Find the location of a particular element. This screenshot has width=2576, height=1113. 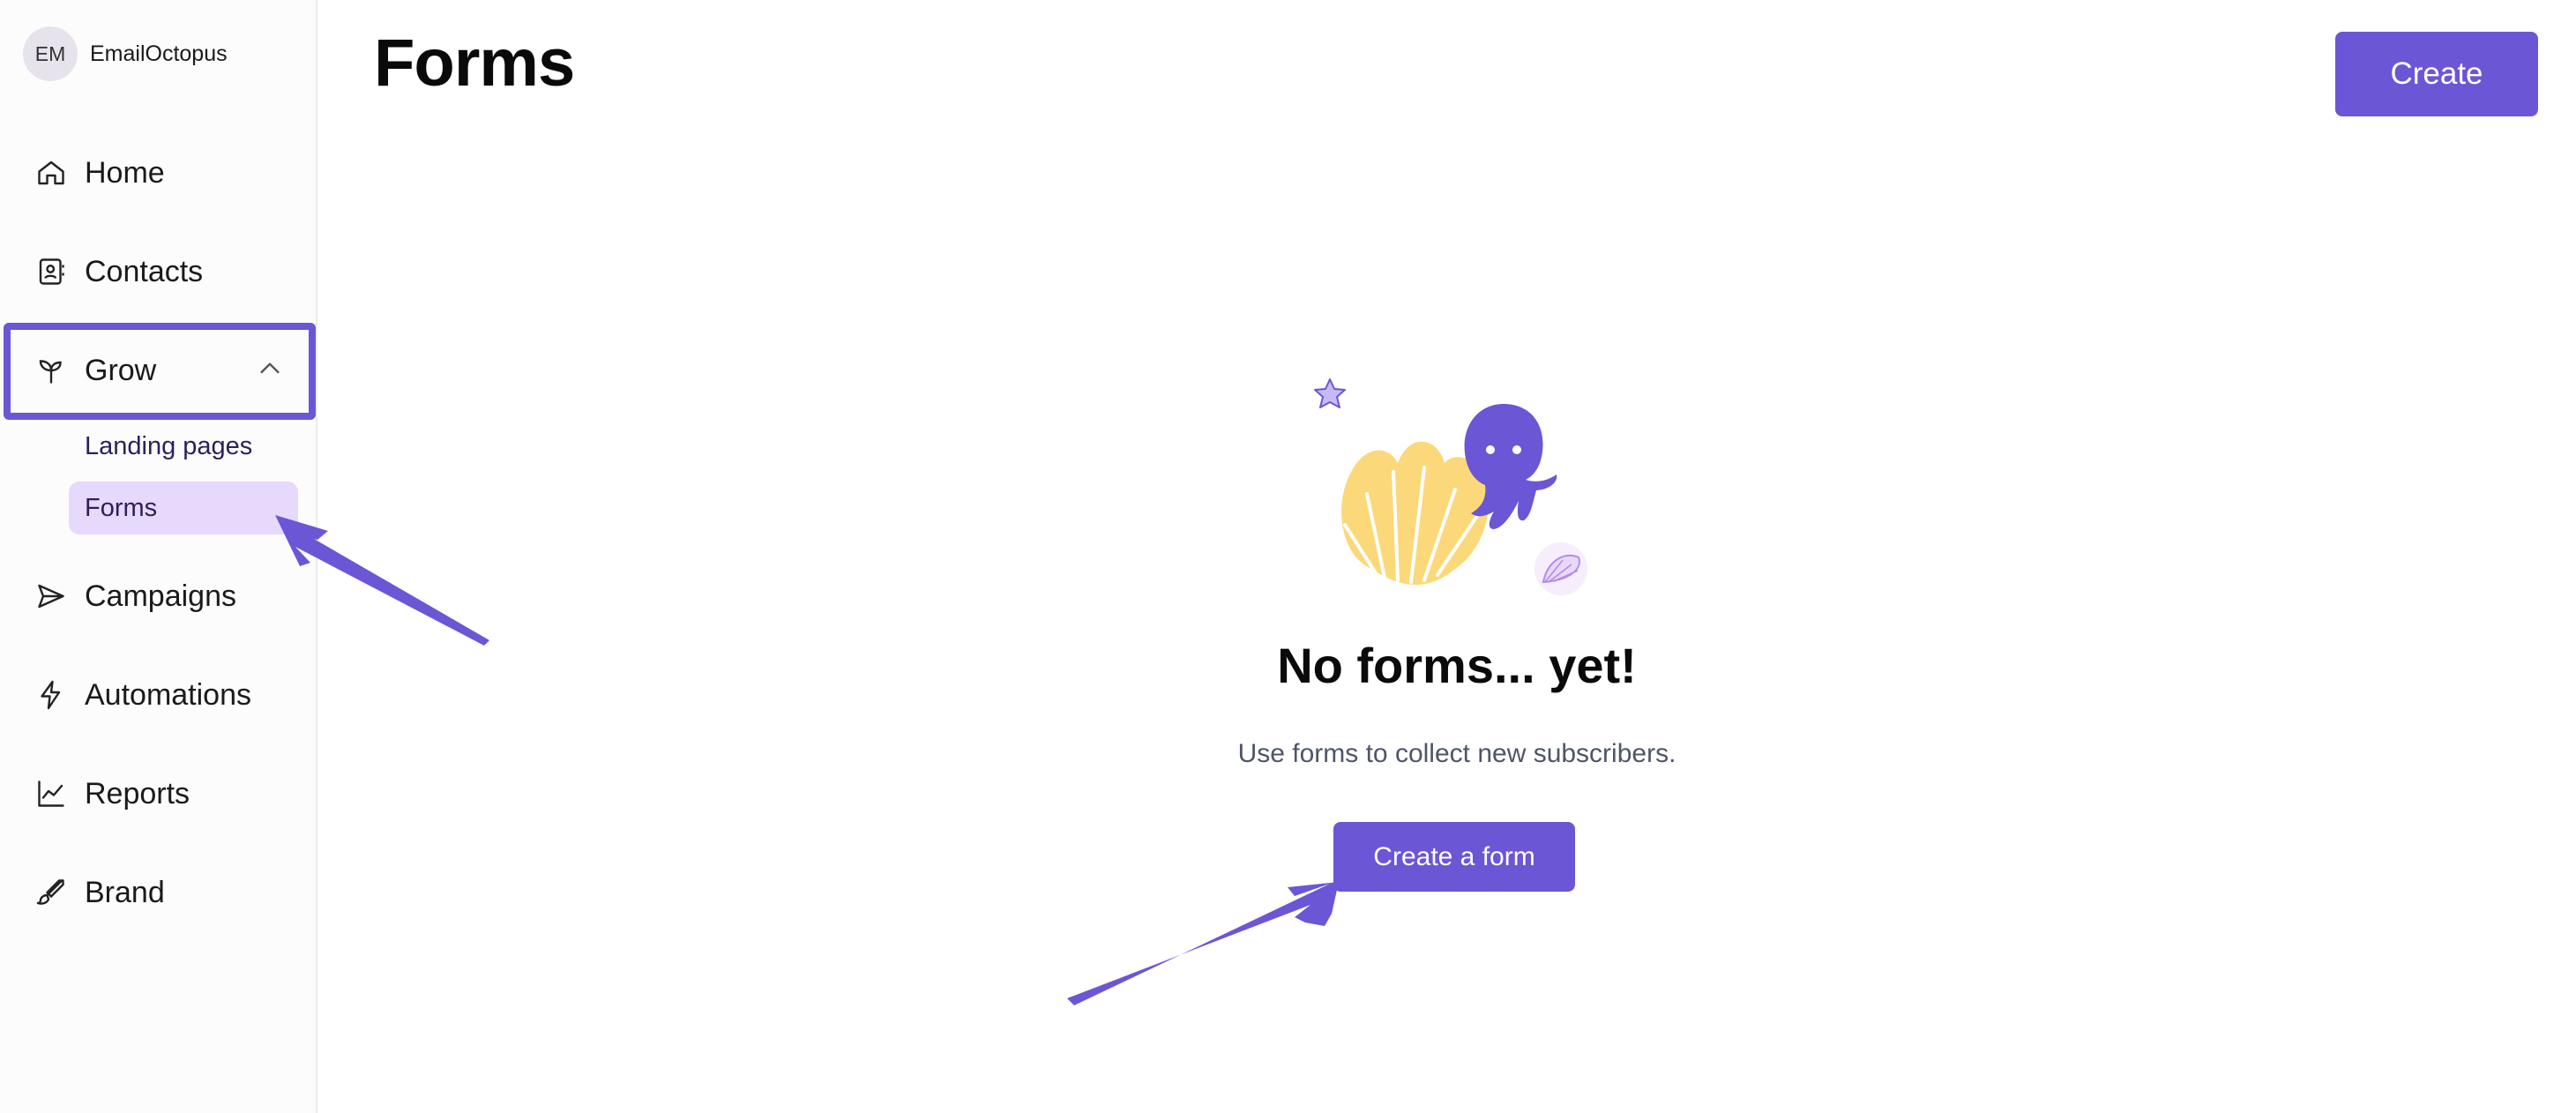

chart-line-icon is located at coordinates (51, 794).